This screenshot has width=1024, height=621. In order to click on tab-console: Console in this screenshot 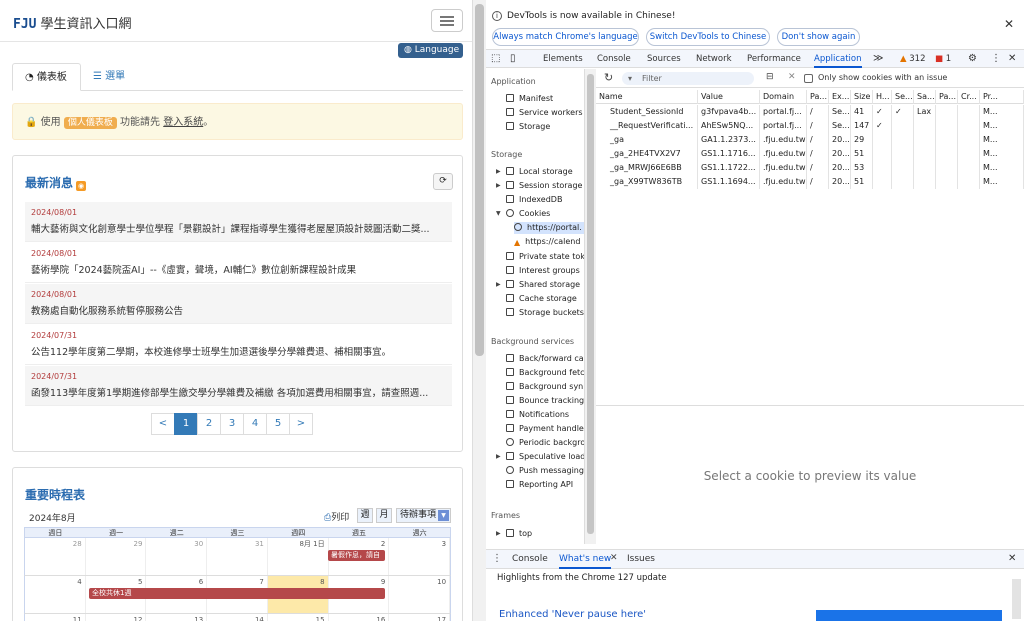, I will do `click(614, 59)`.